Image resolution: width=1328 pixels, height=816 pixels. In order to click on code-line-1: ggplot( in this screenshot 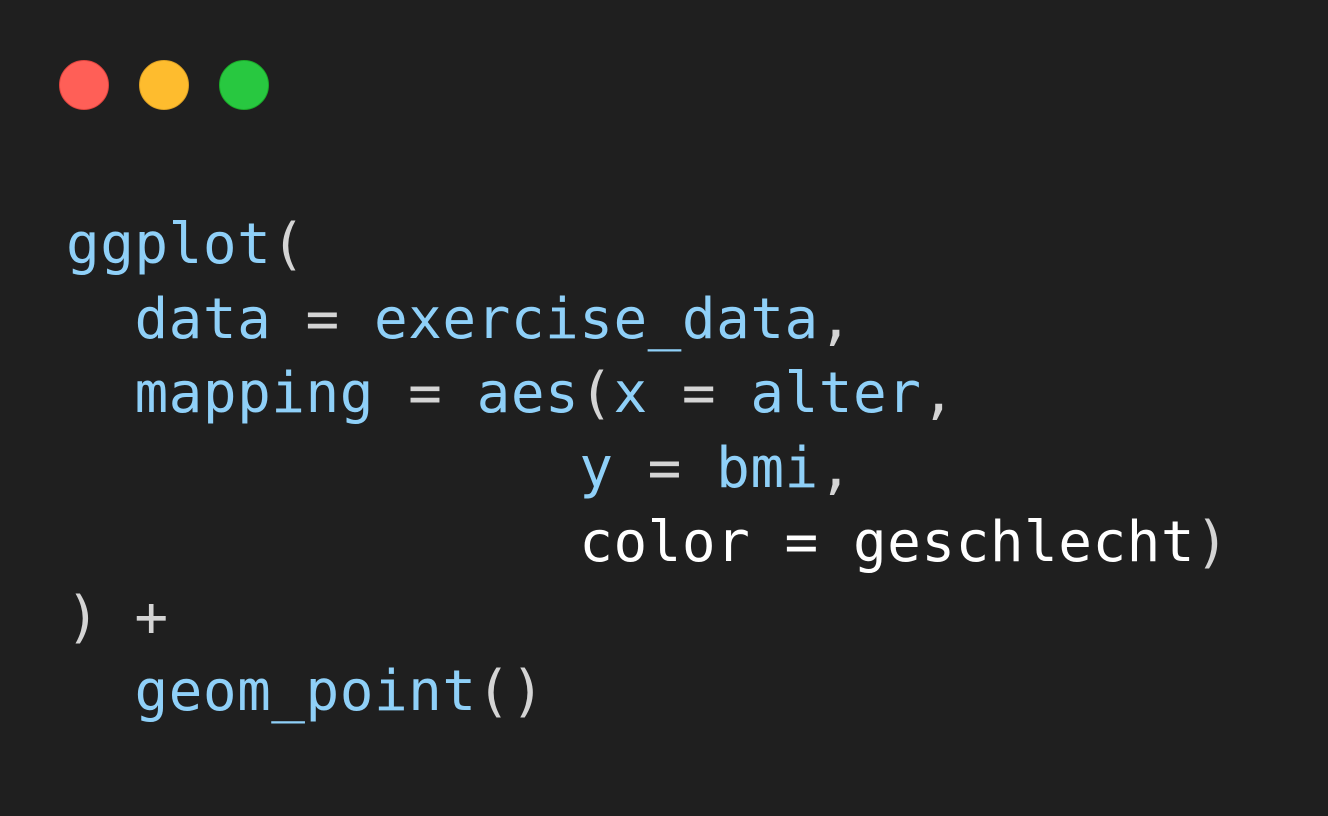, I will do `click(647, 245)`.